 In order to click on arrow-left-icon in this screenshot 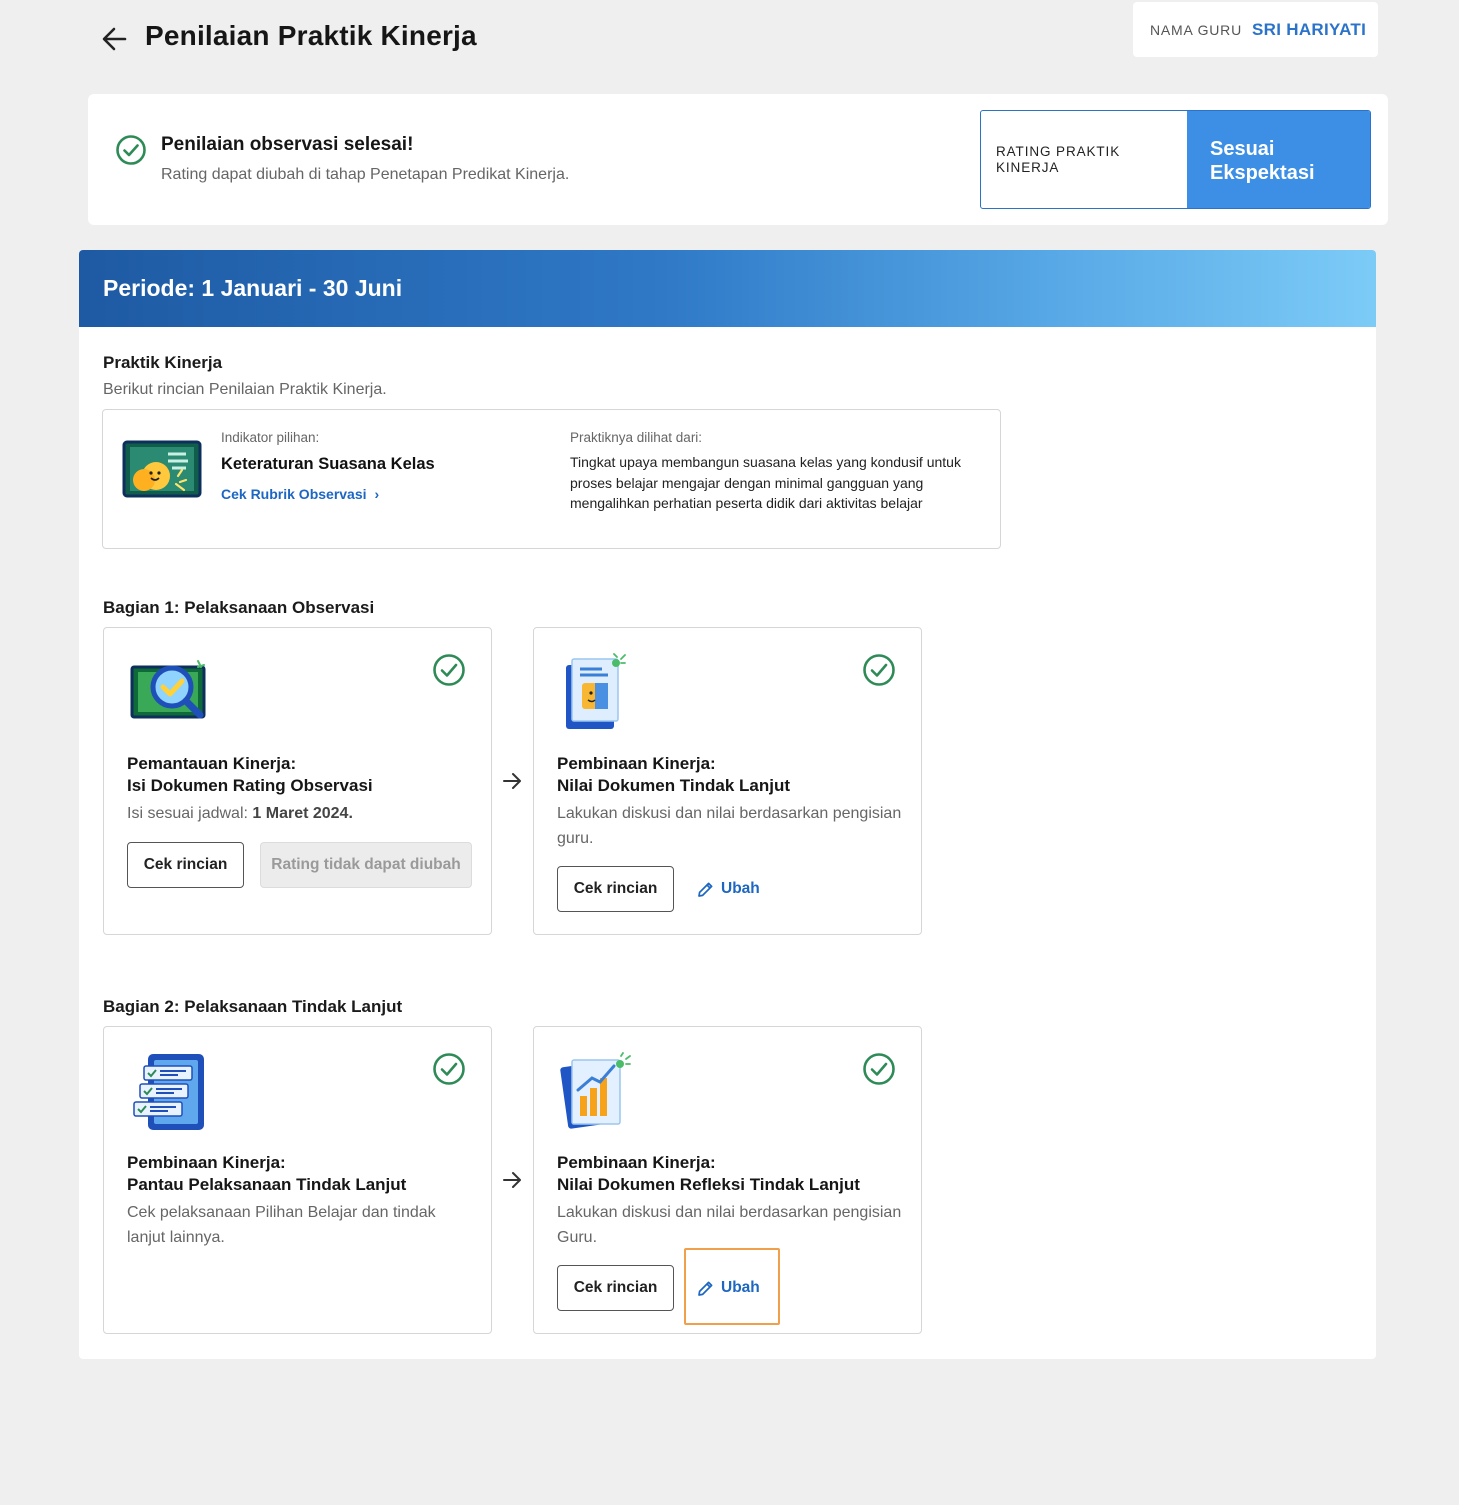, I will do `click(115, 39)`.